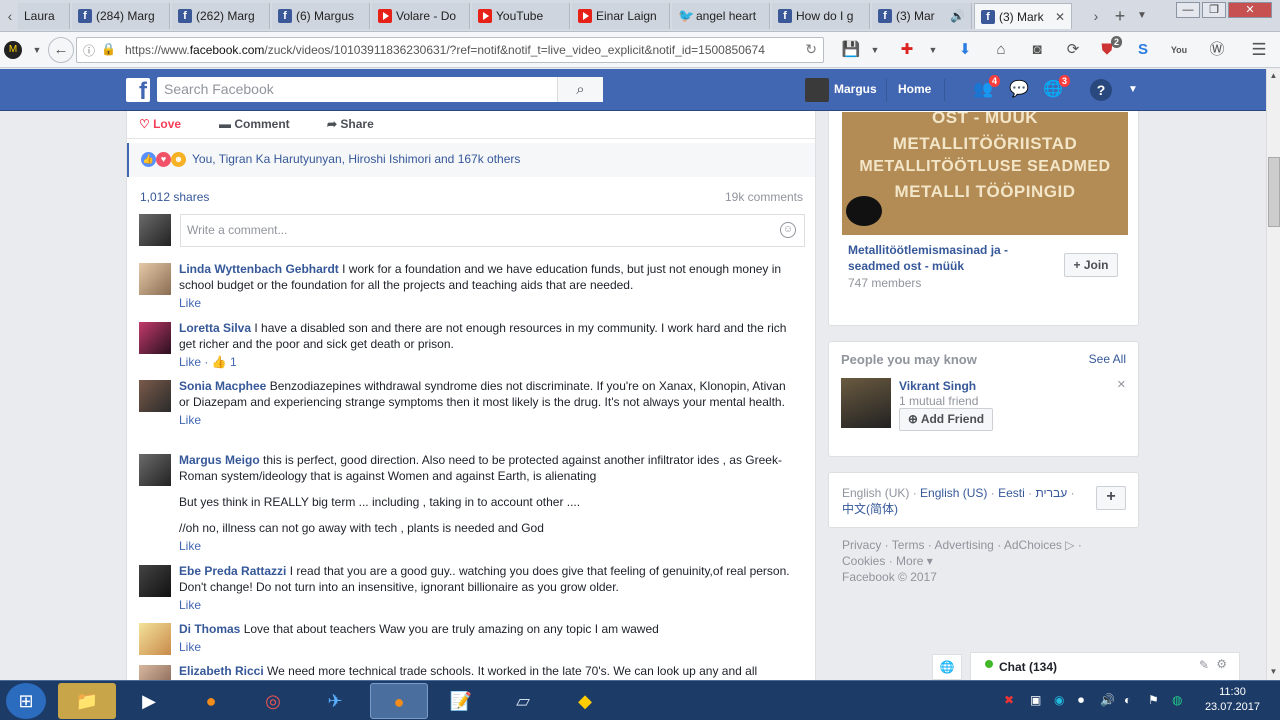 The width and height of the screenshot is (1280, 720). I want to click on tab-scroll-left-icon: ‹, so click(10, 16).